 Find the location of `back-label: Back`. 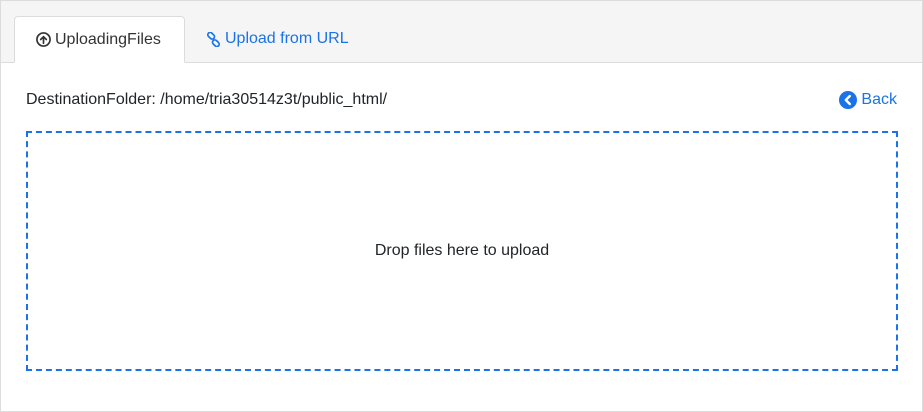

back-label: Back is located at coordinates (879, 99).